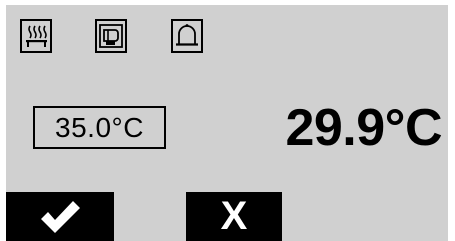  I want to click on bell-icon, so click(187, 35).